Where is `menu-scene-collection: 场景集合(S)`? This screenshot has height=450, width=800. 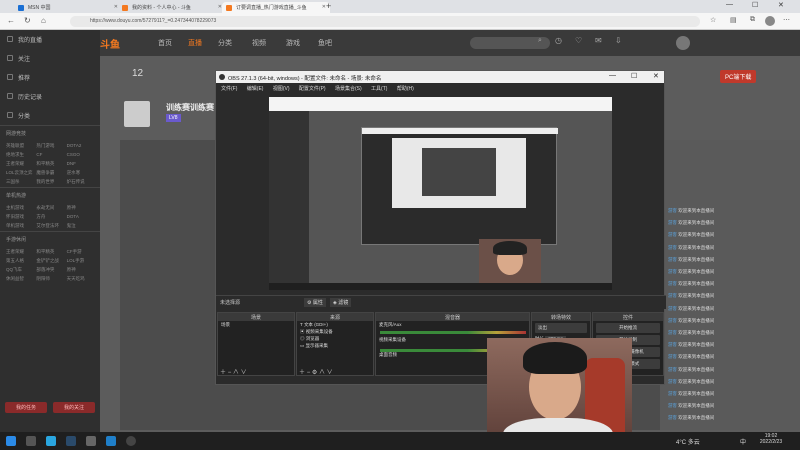 menu-scene-collection: 场景集合(S) is located at coordinates (348, 89).